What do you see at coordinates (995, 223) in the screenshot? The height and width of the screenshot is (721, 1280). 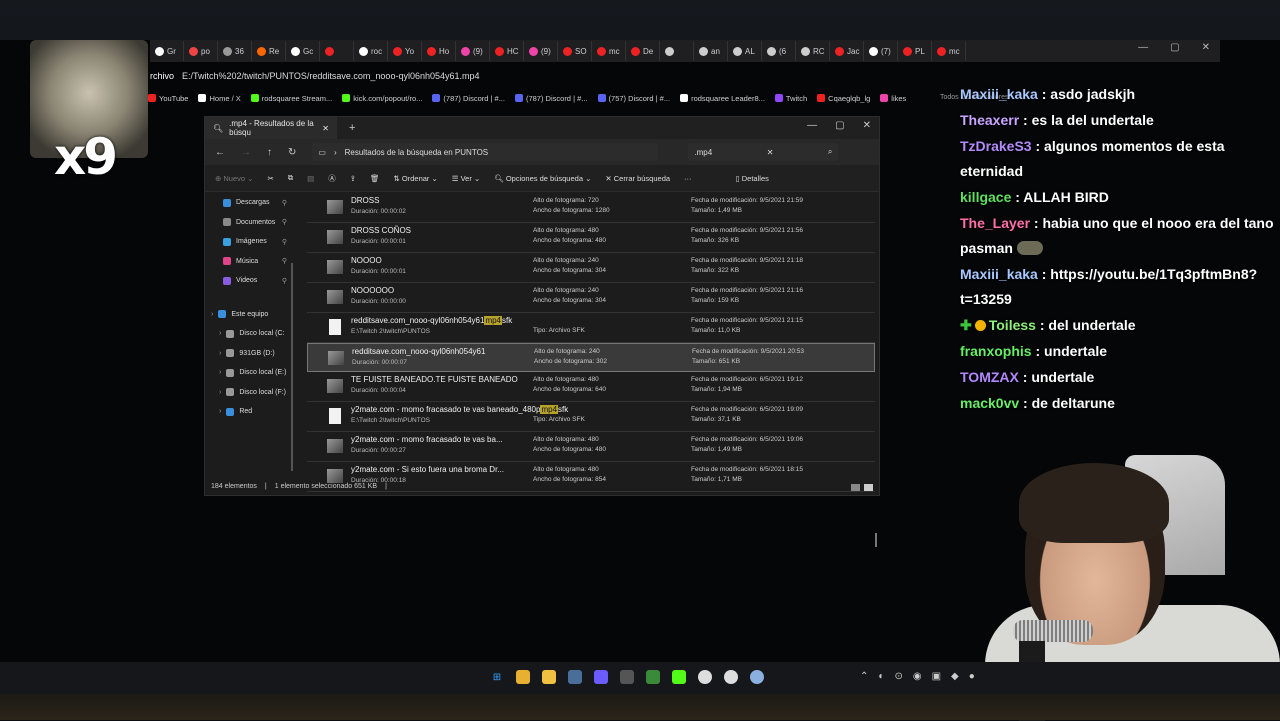 I see `chat-username: The_Layer` at bounding box center [995, 223].